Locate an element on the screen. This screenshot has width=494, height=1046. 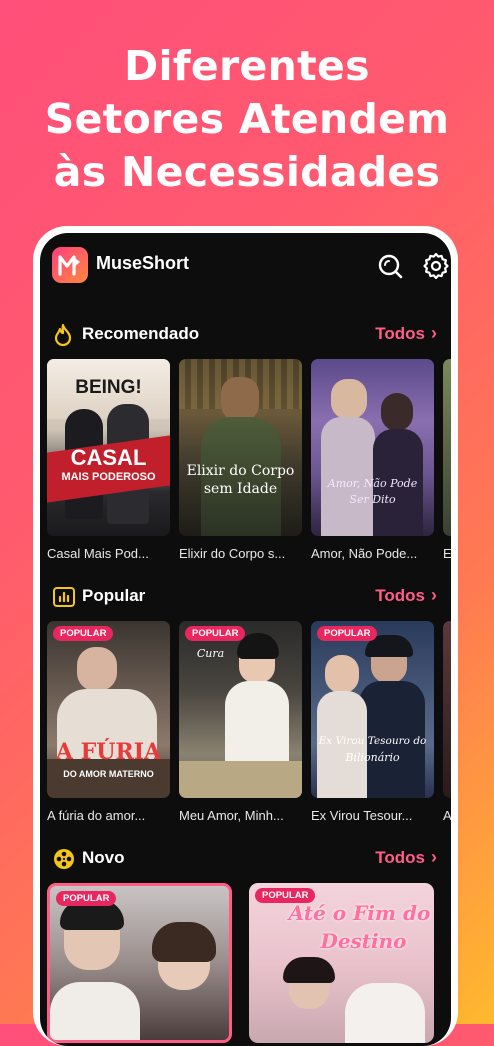
headline-line-1: Diferentes is located at coordinates (247, 66).